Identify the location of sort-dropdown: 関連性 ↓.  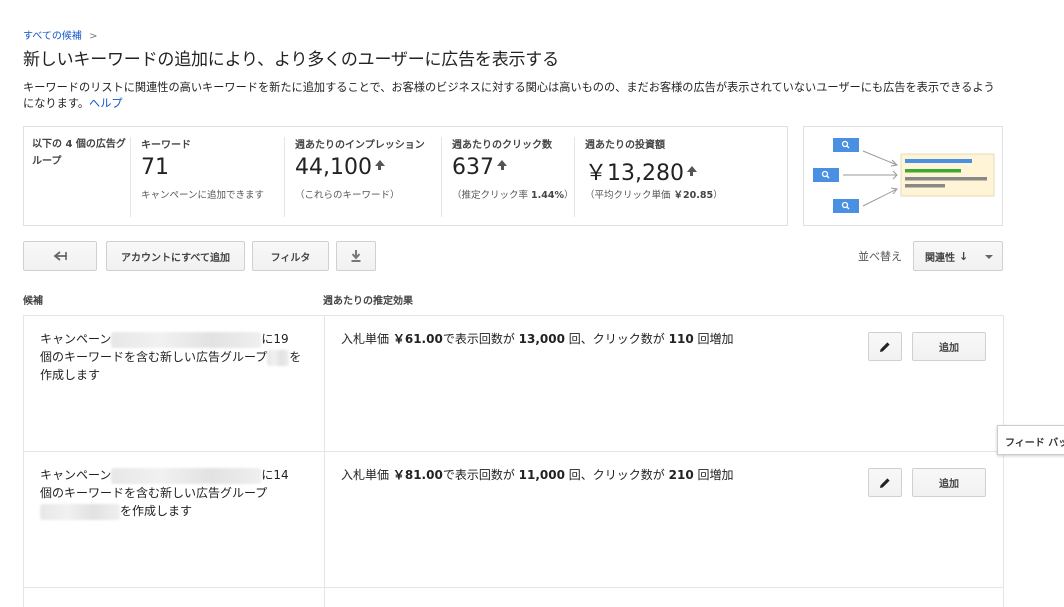
(958, 256).